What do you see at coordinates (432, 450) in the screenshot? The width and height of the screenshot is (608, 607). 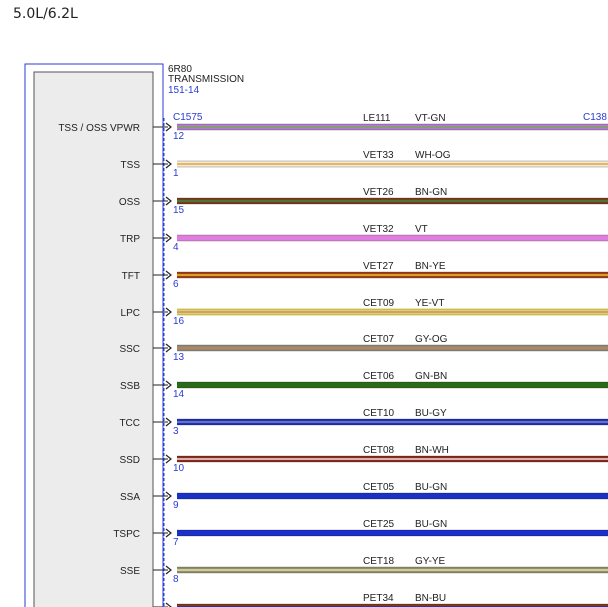 I see `wire-color-code: BN-WH` at bounding box center [432, 450].